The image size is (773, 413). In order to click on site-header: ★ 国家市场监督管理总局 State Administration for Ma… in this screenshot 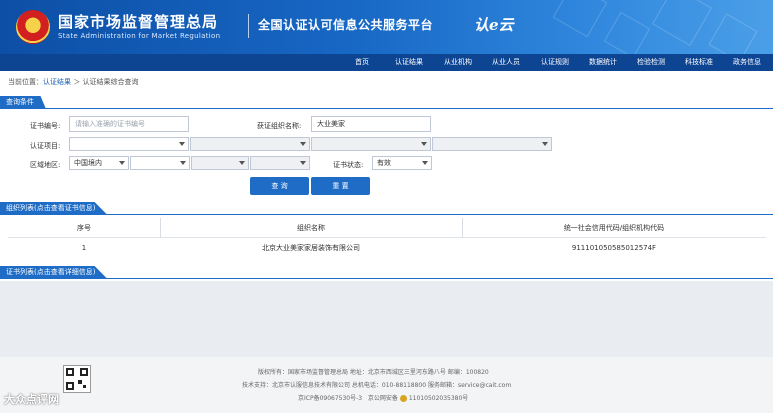, I will do `click(386, 27)`.